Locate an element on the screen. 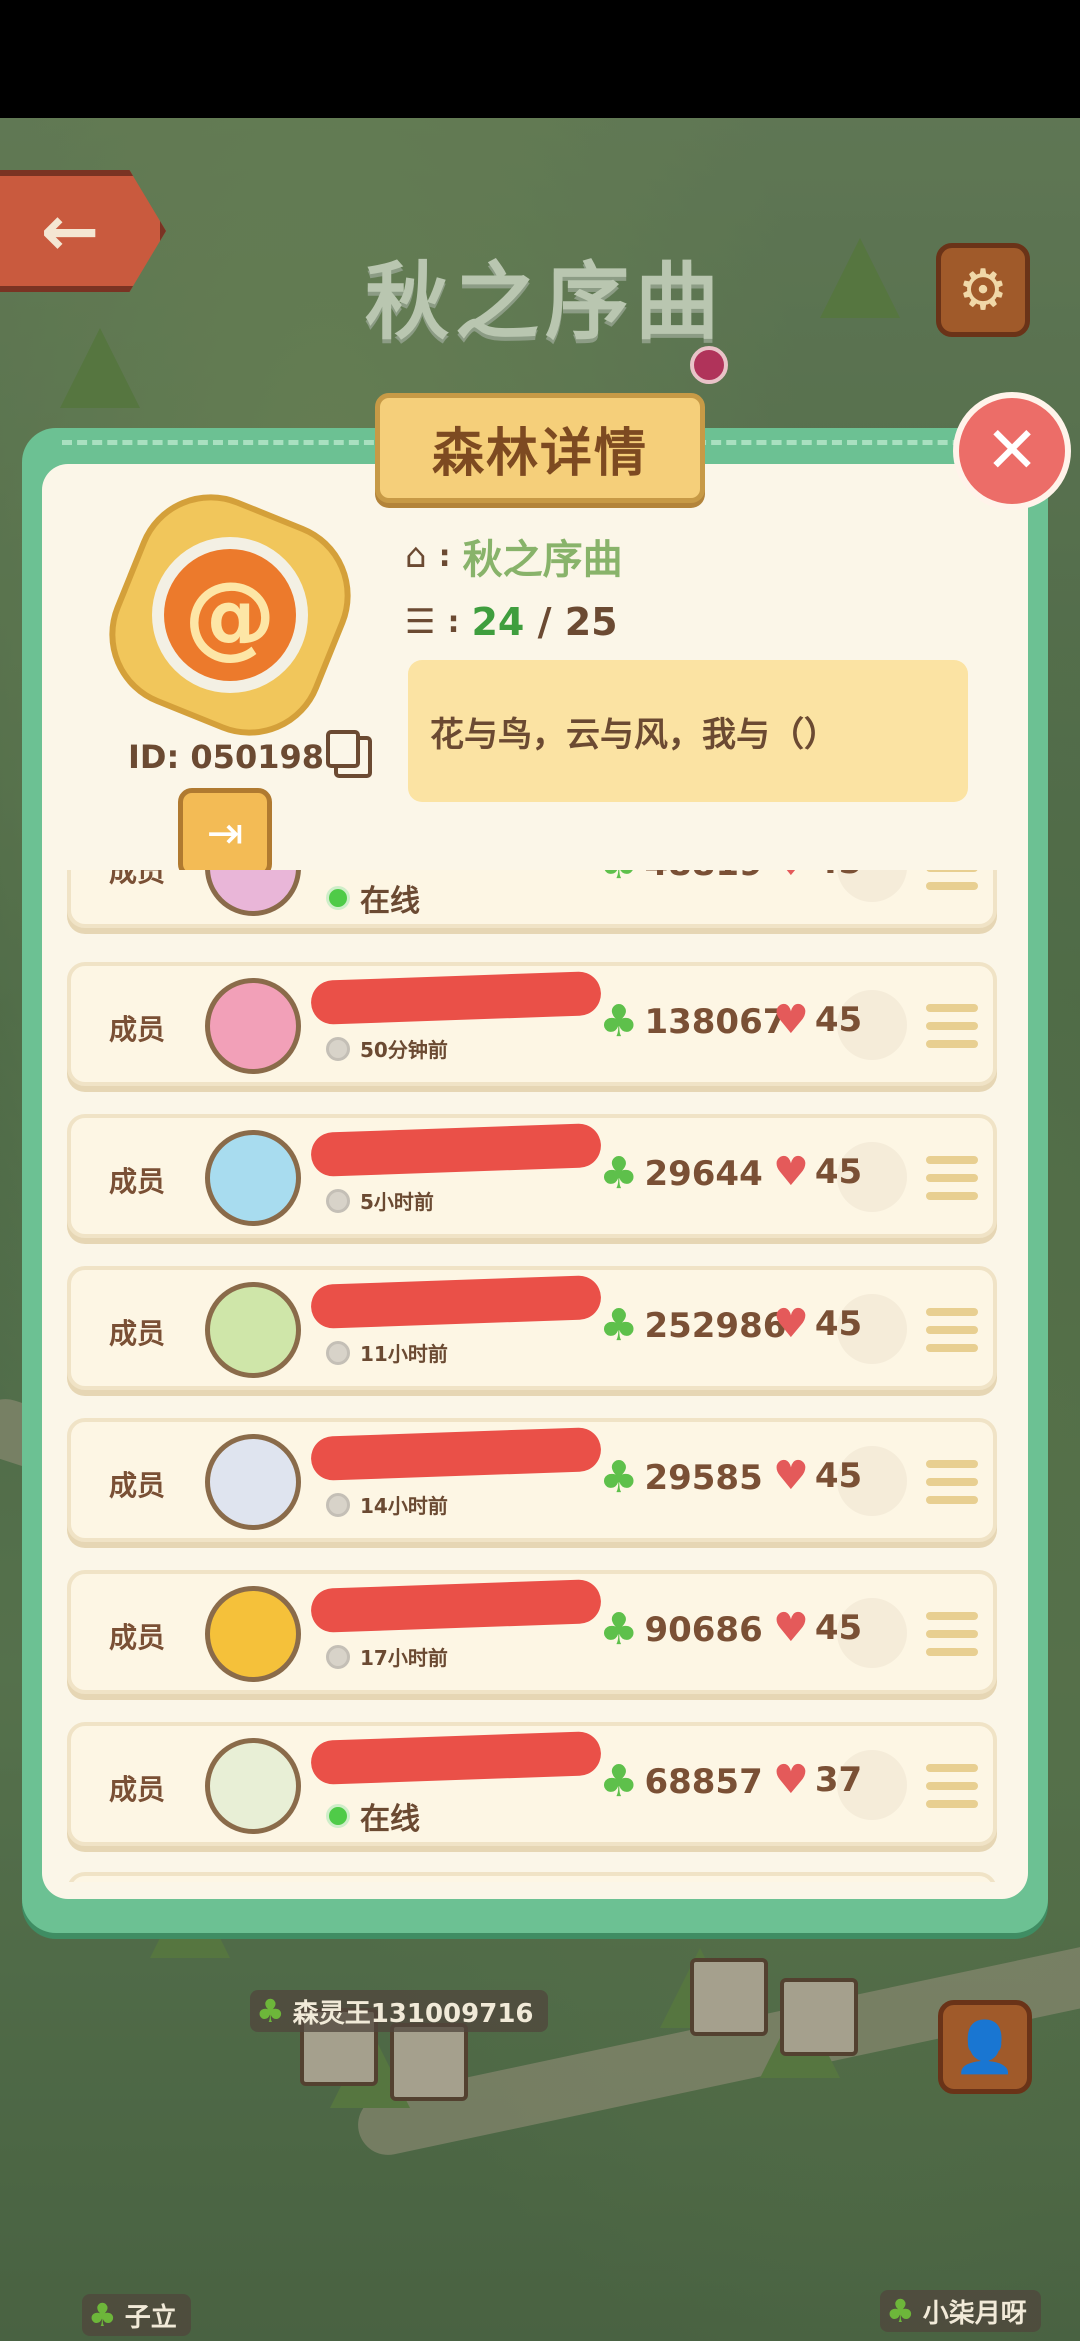  member-row: 成员 17小时前 ♣ 90686 ♥ 45 is located at coordinates (532, 1632).